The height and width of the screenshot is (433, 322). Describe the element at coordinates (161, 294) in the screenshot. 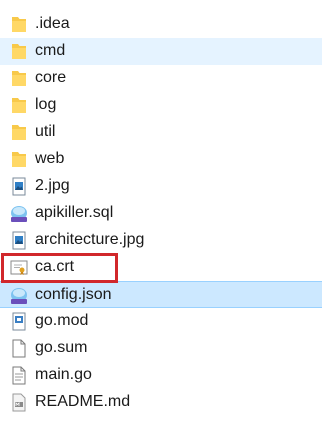

I see `file-row-config-json: config.json` at that location.